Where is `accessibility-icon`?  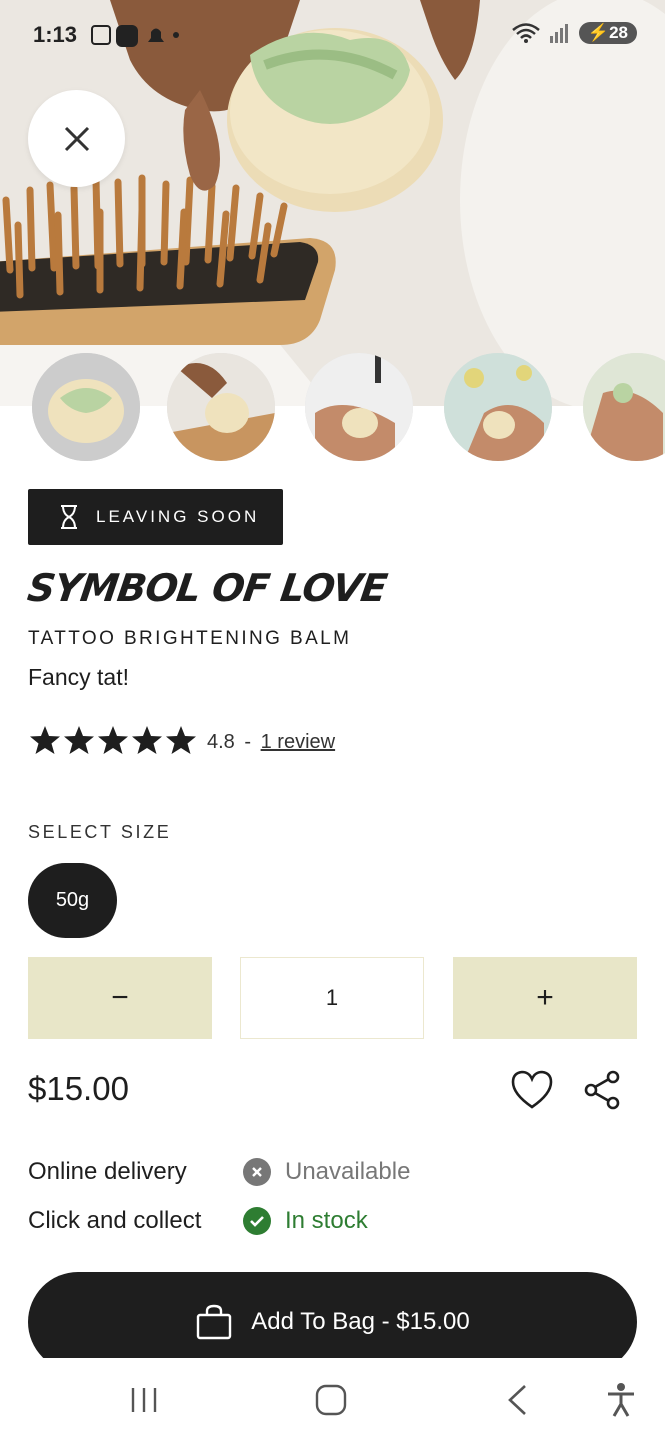 accessibility-icon is located at coordinates (621, 1400).